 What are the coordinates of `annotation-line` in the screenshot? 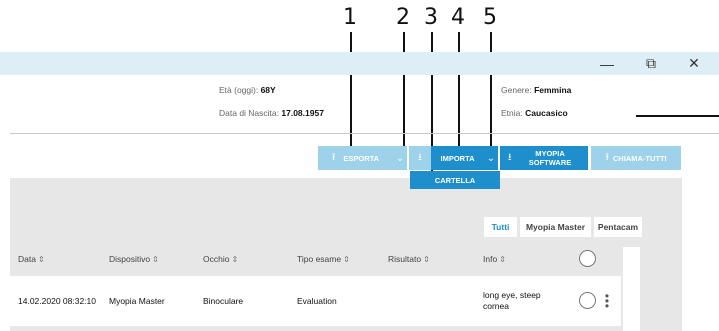 It's located at (677, 116).